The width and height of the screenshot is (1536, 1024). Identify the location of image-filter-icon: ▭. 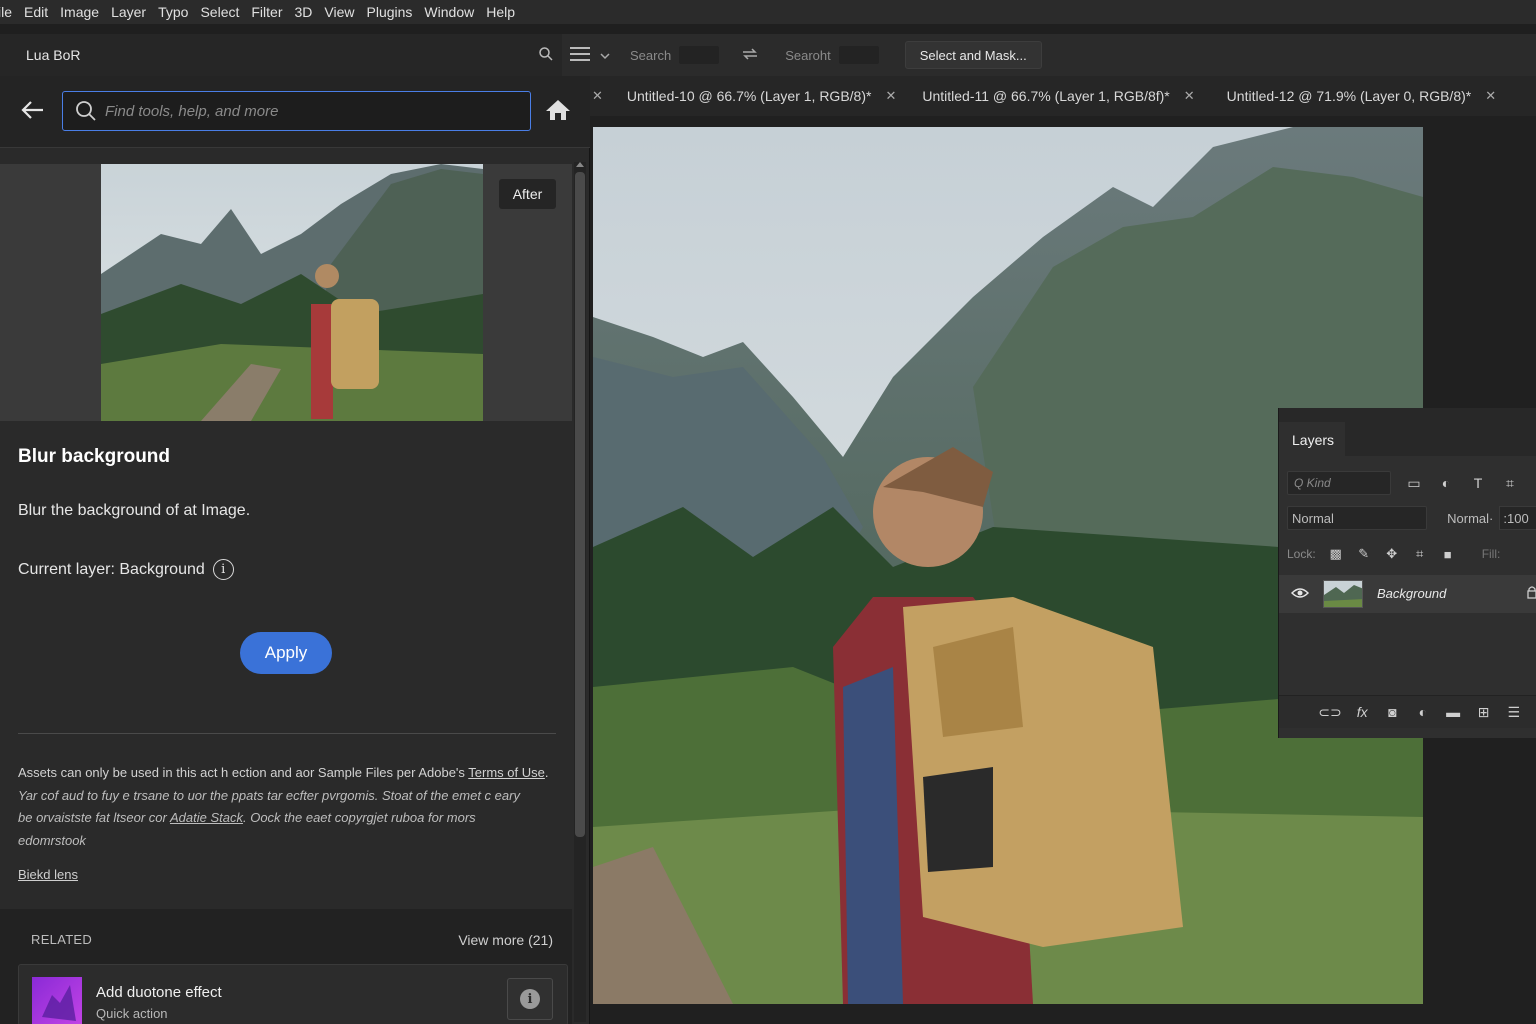
(1414, 483).